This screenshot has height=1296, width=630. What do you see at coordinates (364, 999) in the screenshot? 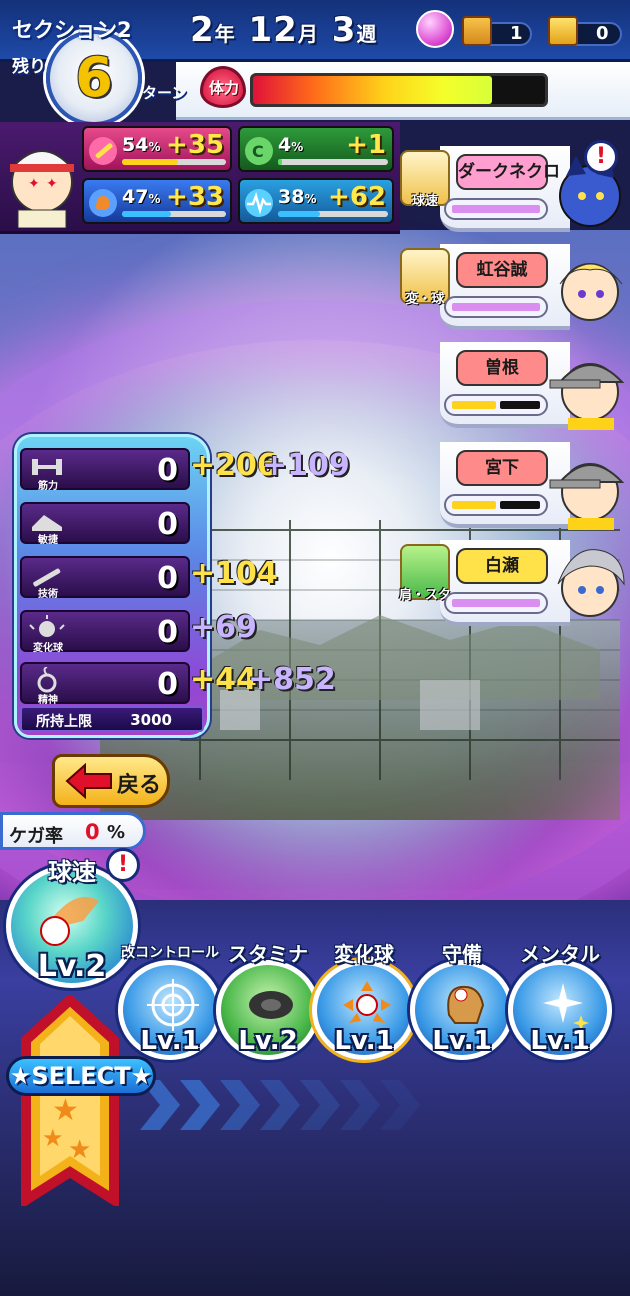
I see `practice-breaking-ball-button: 変化球 Lv.1` at bounding box center [364, 999].